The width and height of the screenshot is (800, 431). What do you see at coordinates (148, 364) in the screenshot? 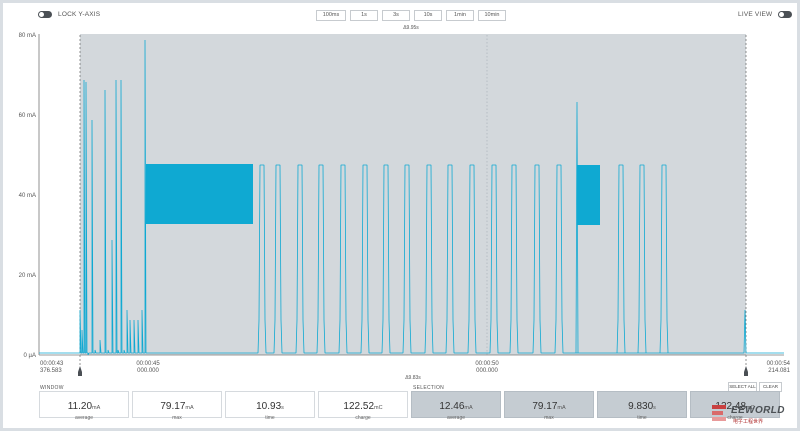
I see `x-label-time: 00:00:45` at bounding box center [148, 364].